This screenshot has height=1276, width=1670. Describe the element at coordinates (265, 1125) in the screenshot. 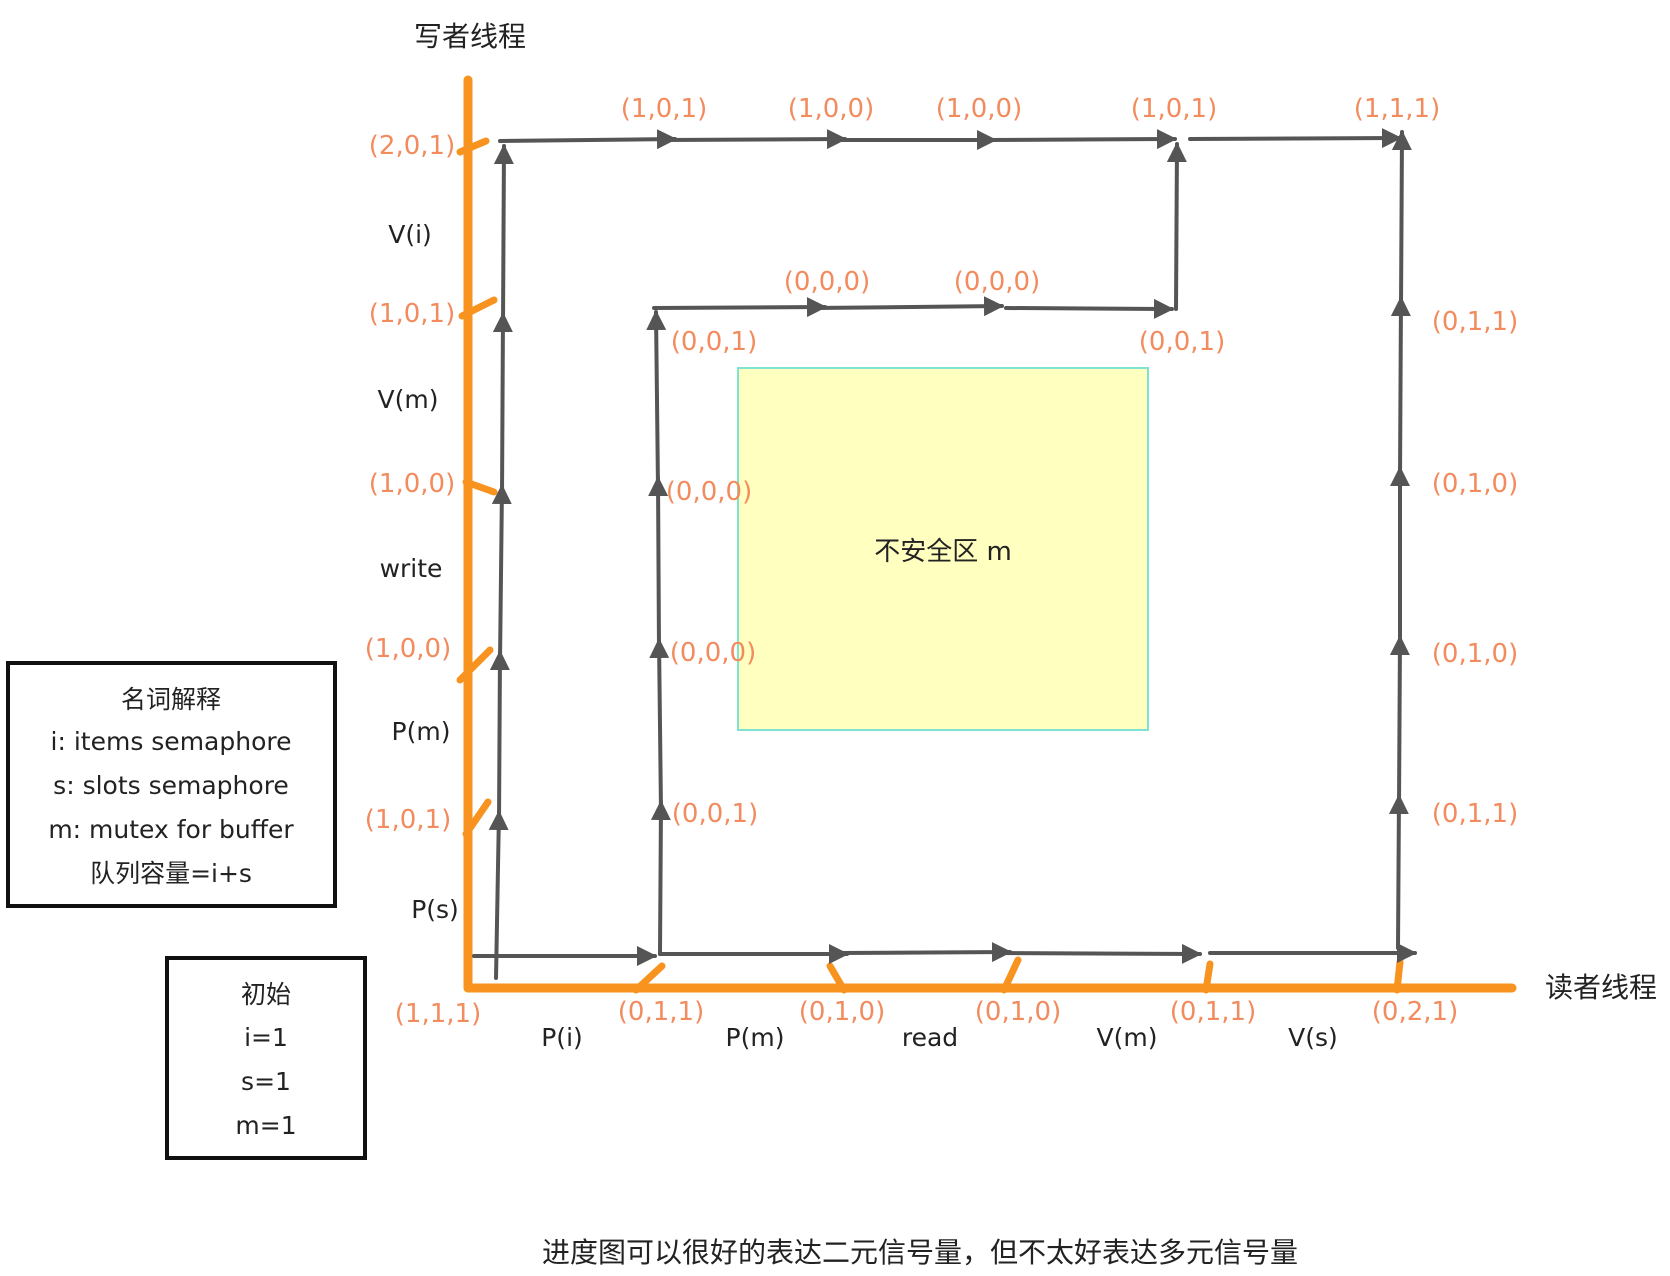

I see `initial-line: m=1` at that location.